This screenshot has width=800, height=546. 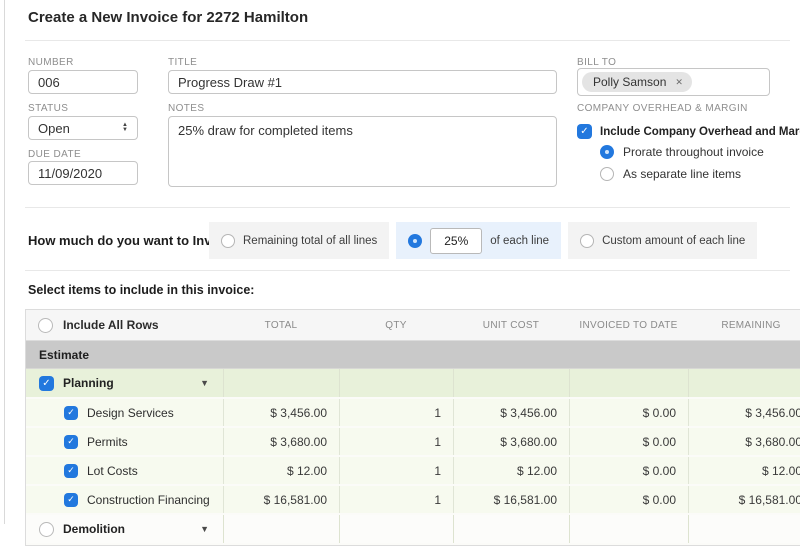 What do you see at coordinates (679, 82) in the screenshot?
I see `chip-remove-icon: ✕` at bounding box center [679, 82].